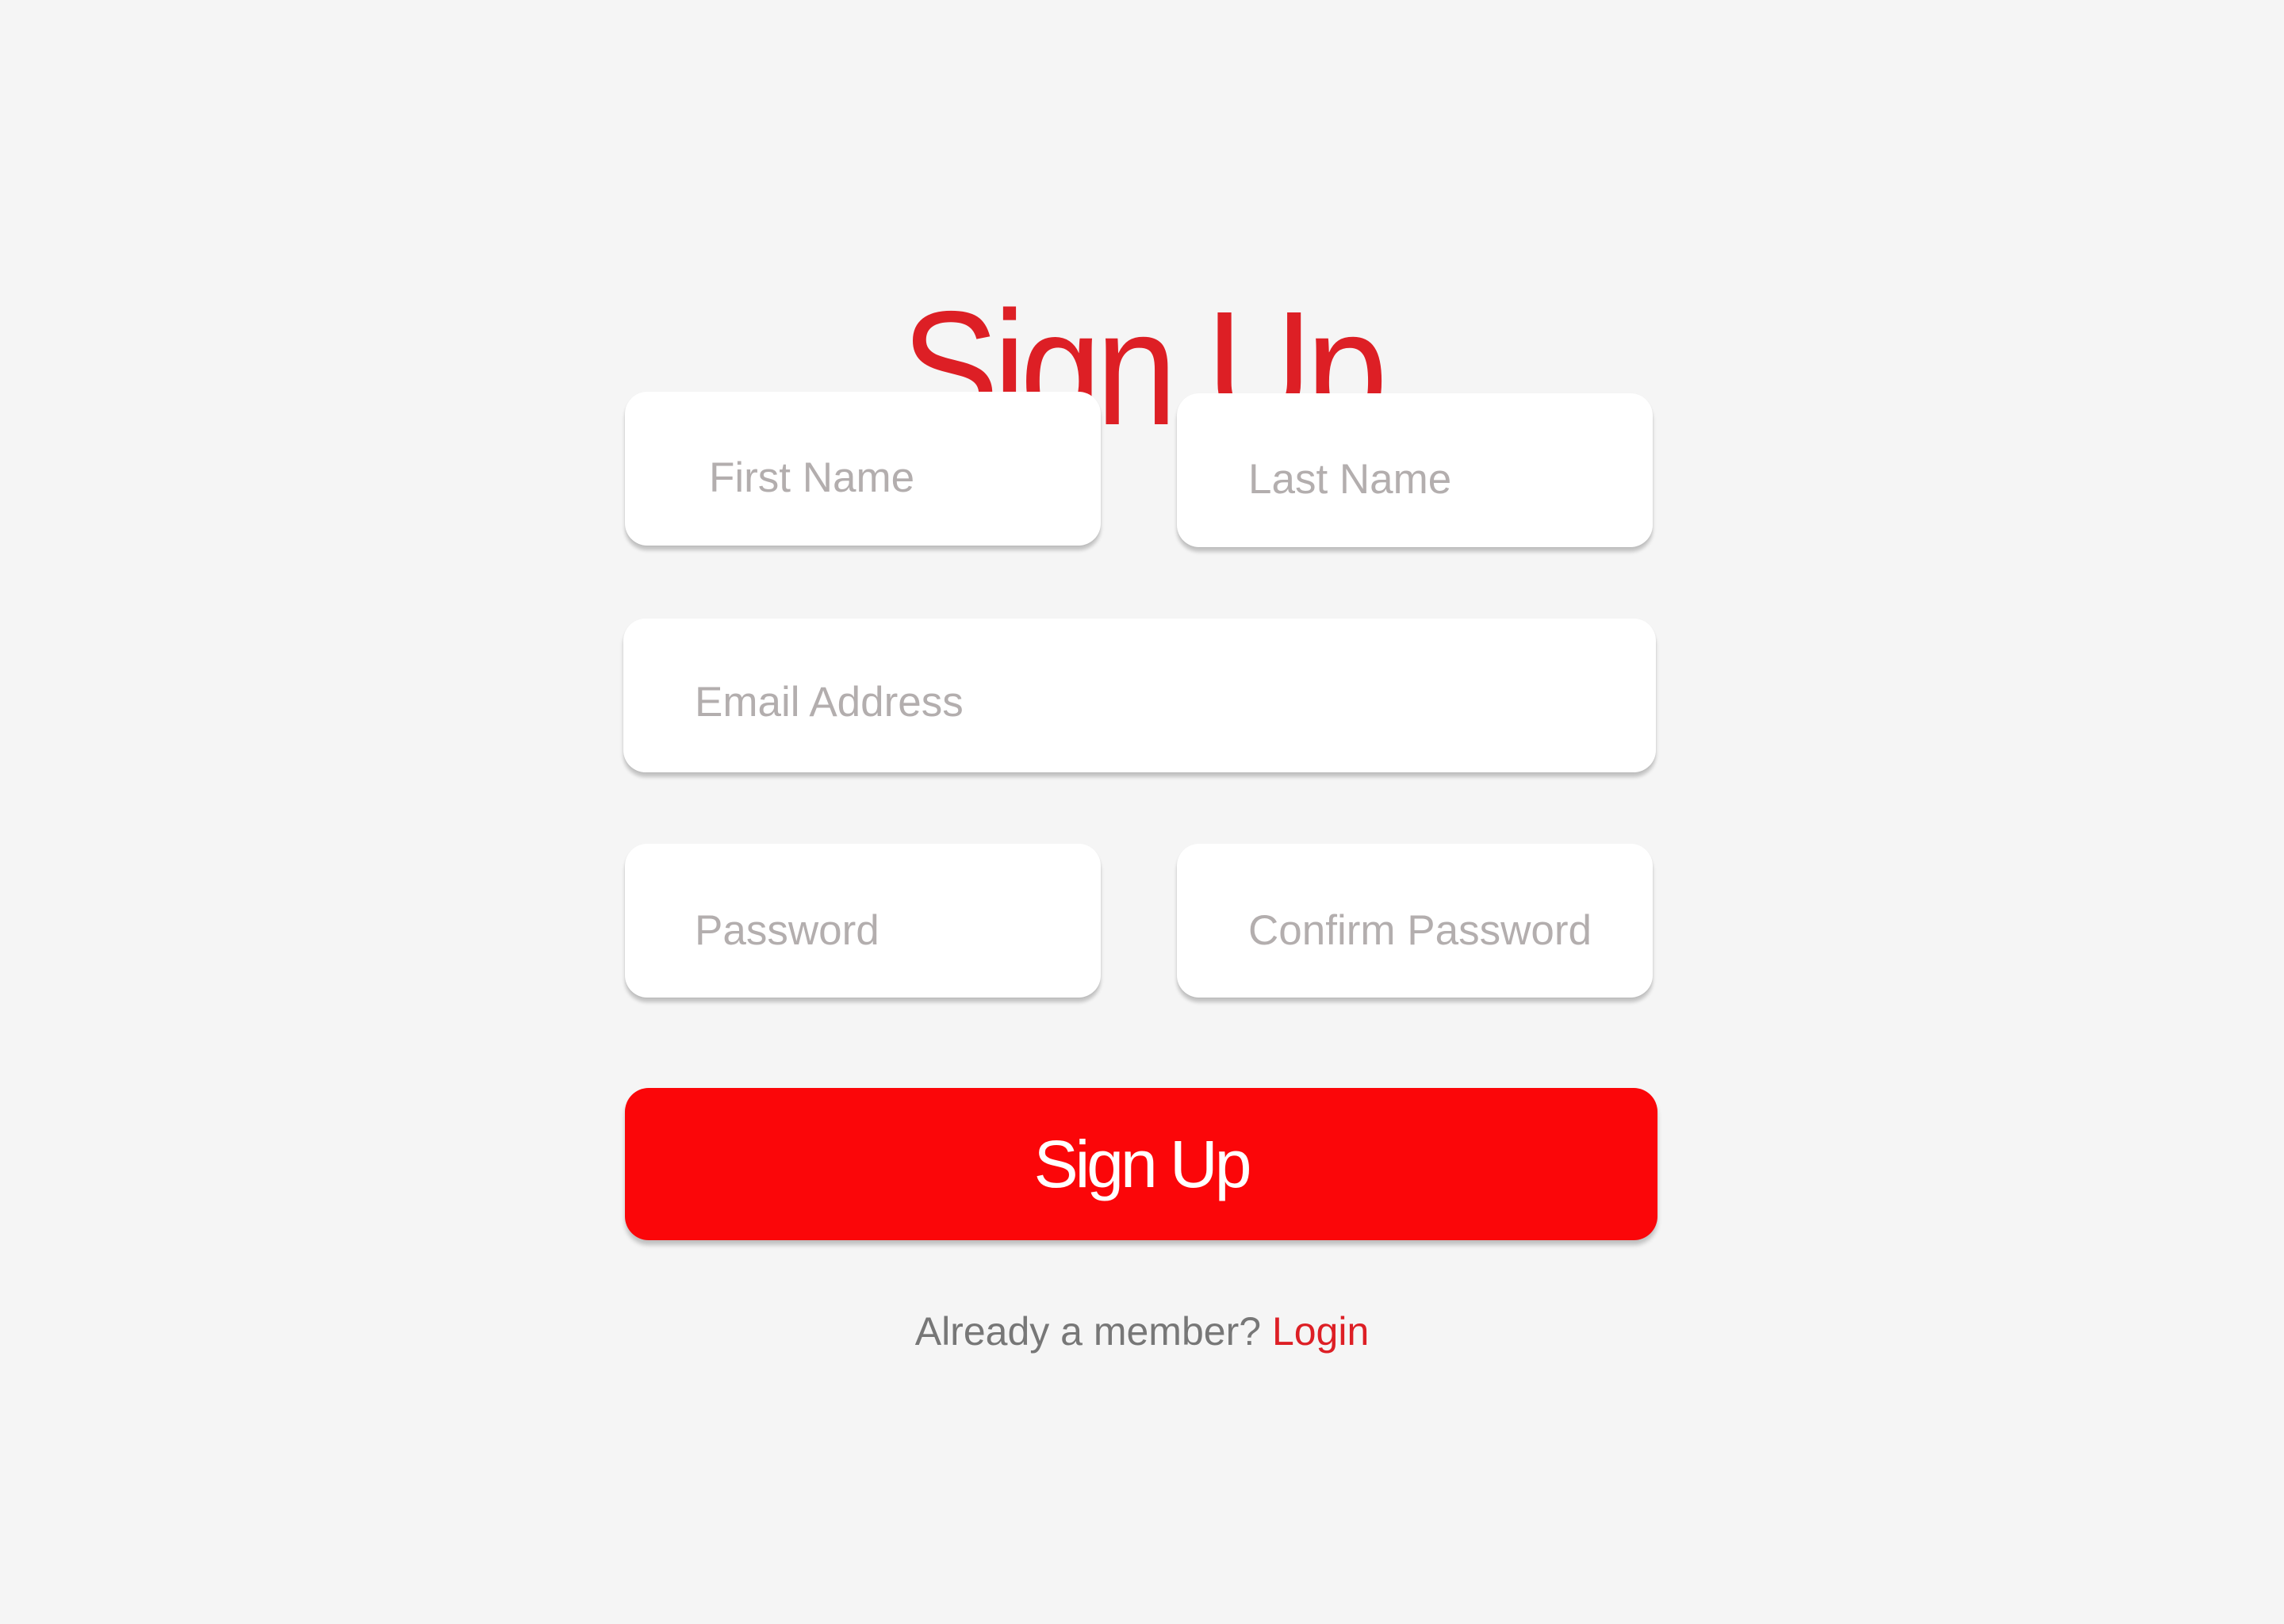 The width and height of the screenshot is (2284, 1624). I want to click on page-title: Sign Up, so click(1142, 368).